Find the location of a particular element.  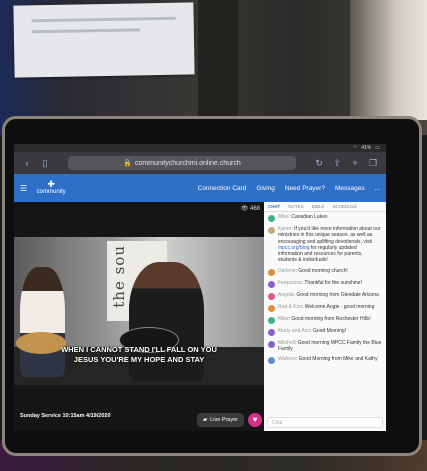

address-bar: 🔒 communitychurchmi.online.church is located at coordinates (182, 163).